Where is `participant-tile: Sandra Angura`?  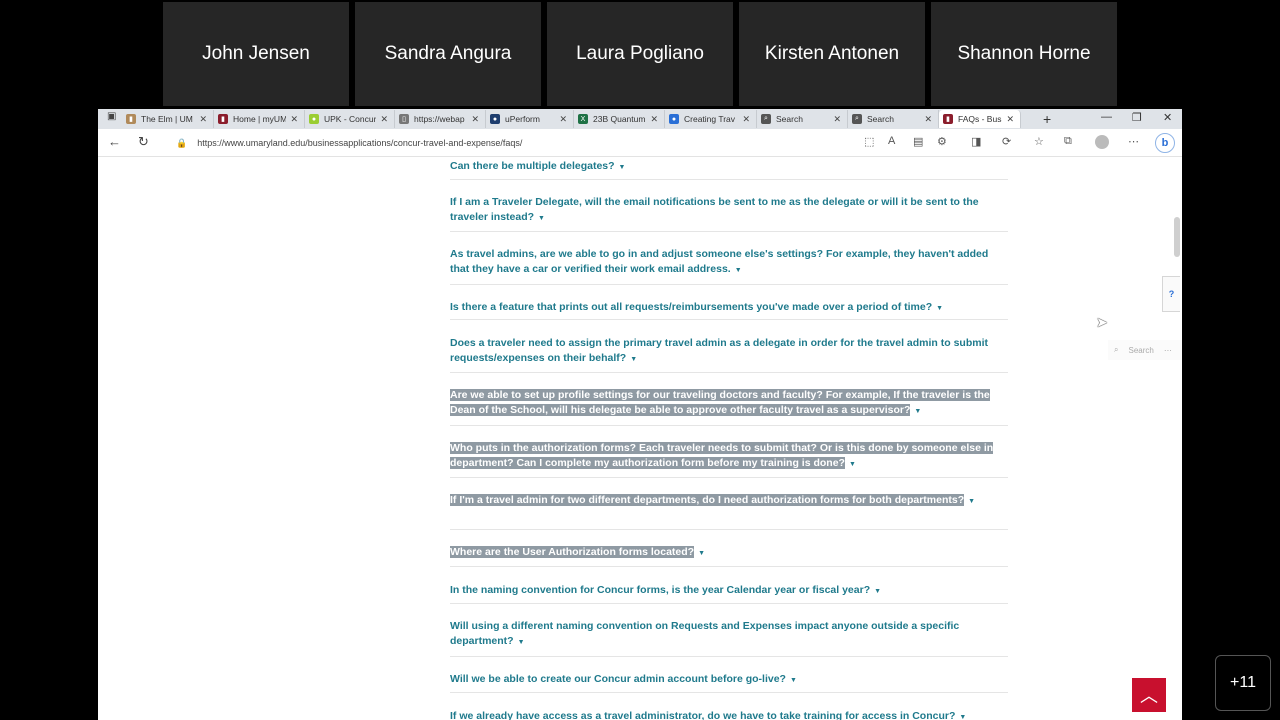
participant-tile: Sandra Angura is located at coordinates (448, 54).